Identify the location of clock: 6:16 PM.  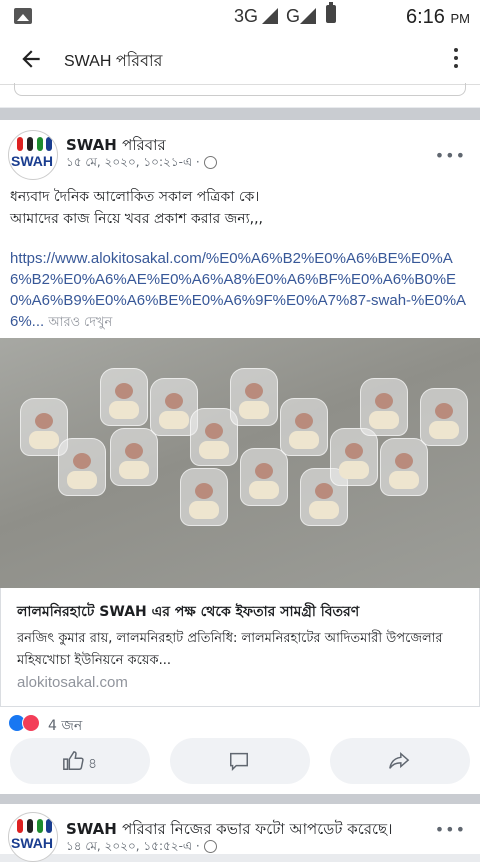
(438, 17).